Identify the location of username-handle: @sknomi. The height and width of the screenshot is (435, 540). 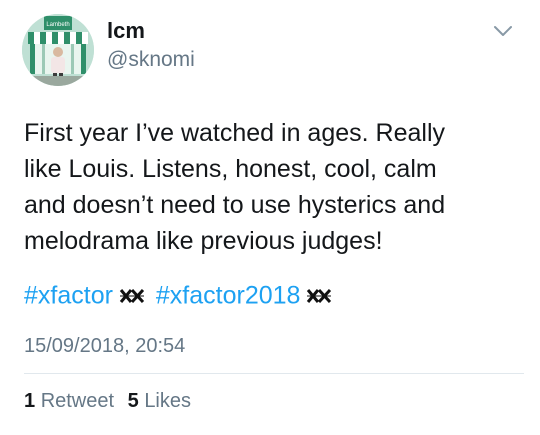
(151, 60).